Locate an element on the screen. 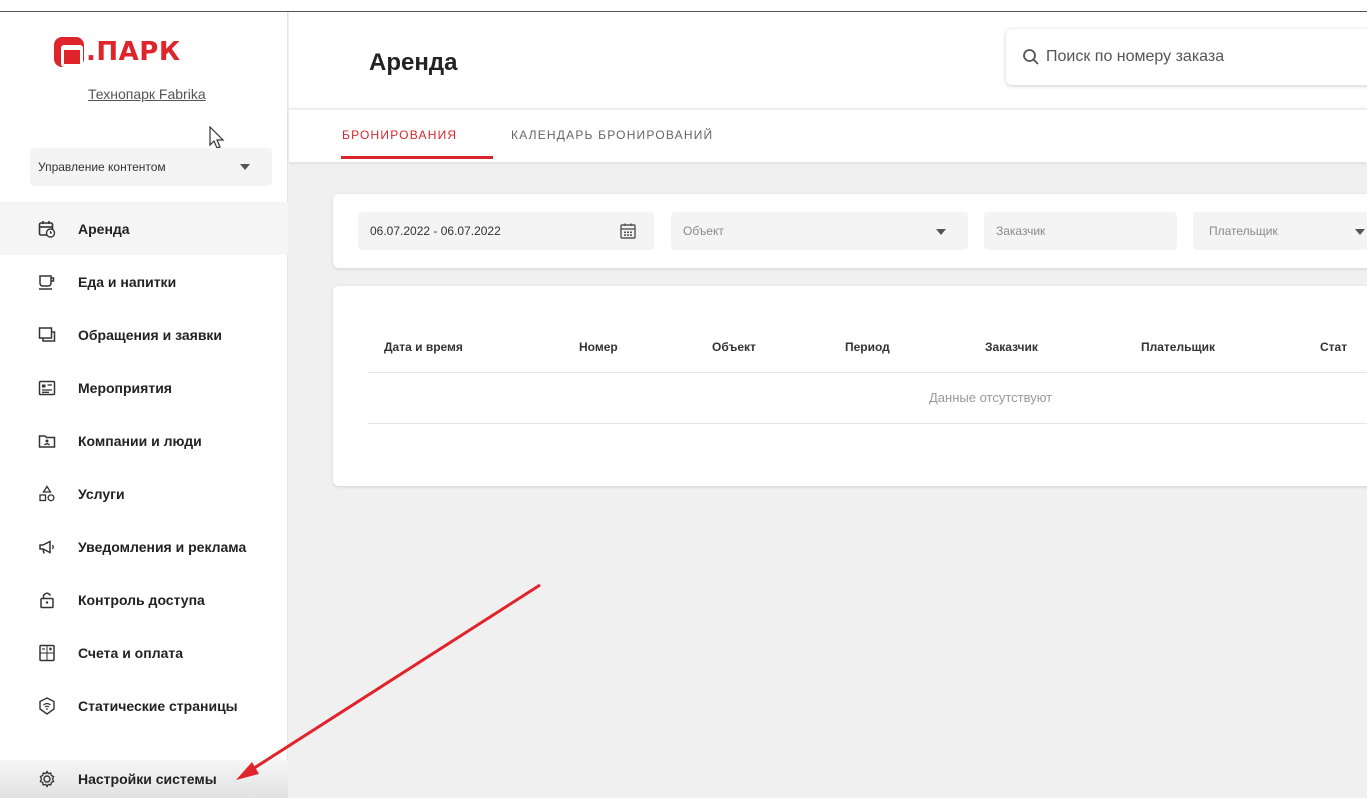 The image size is (1367, 798). calendar-clock-icon is located at coordinates (47, 229).